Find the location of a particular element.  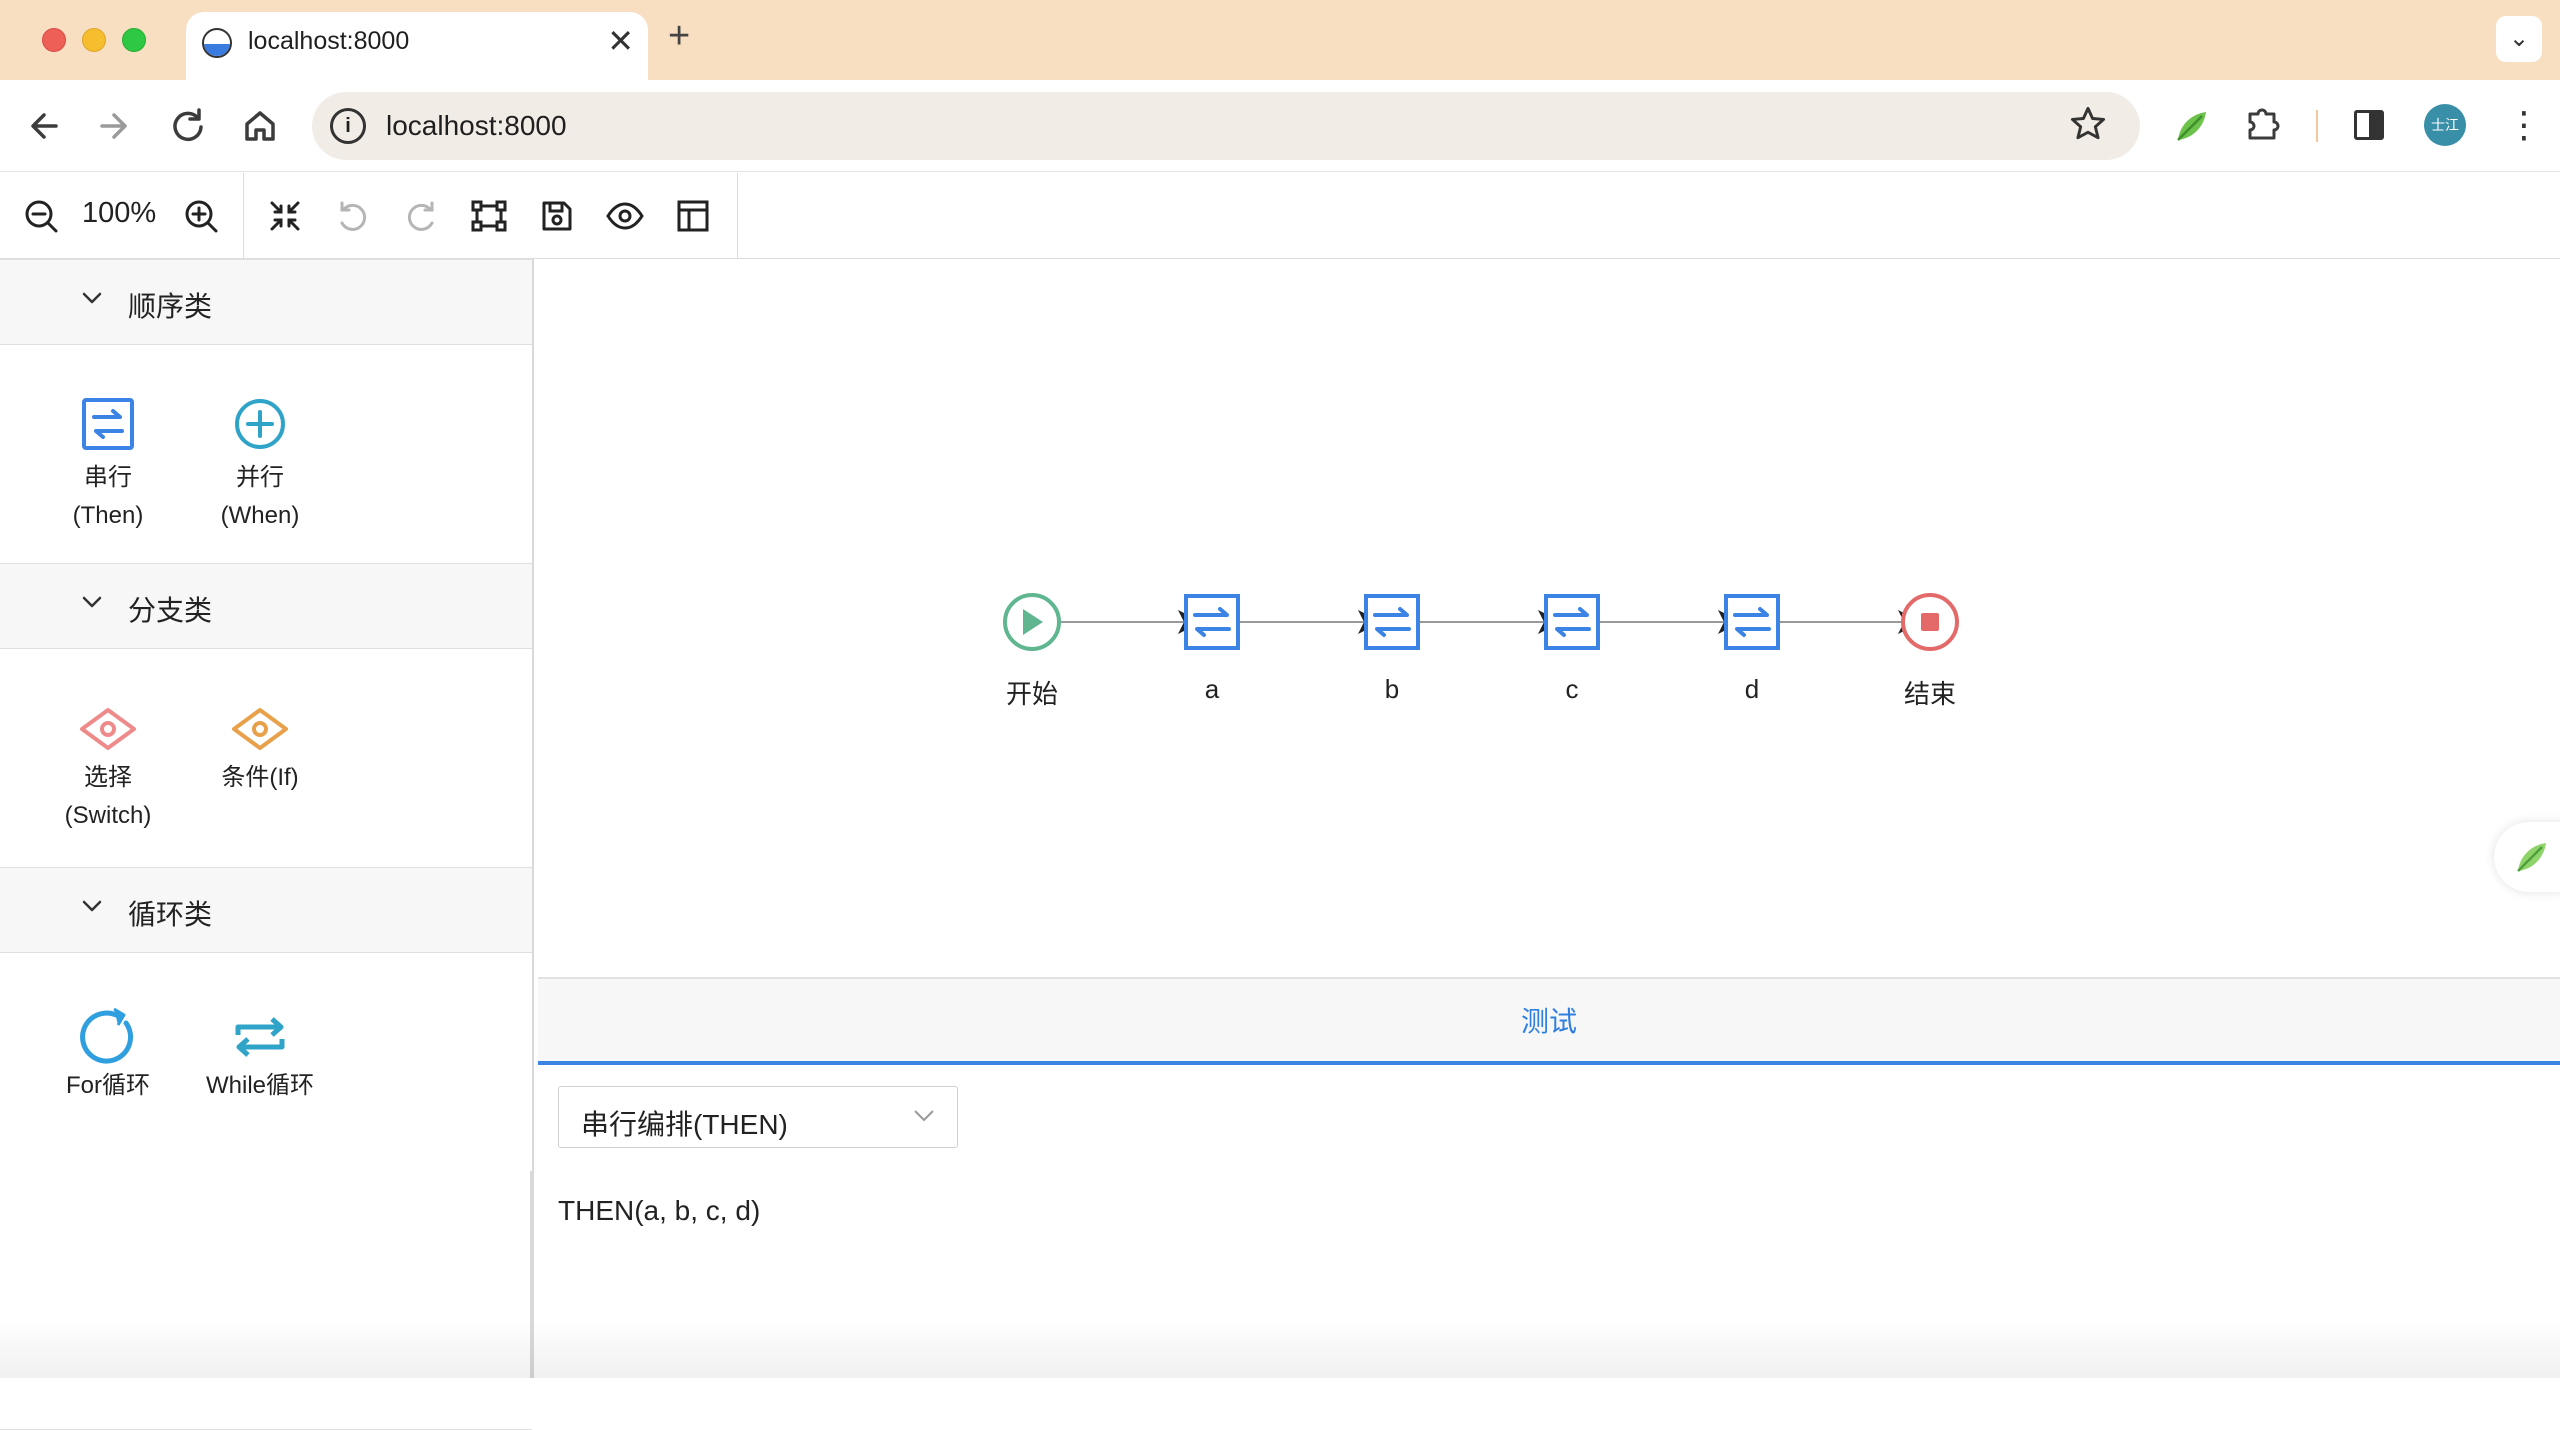

for-loop-icon is located at coordinates (107, 1035).